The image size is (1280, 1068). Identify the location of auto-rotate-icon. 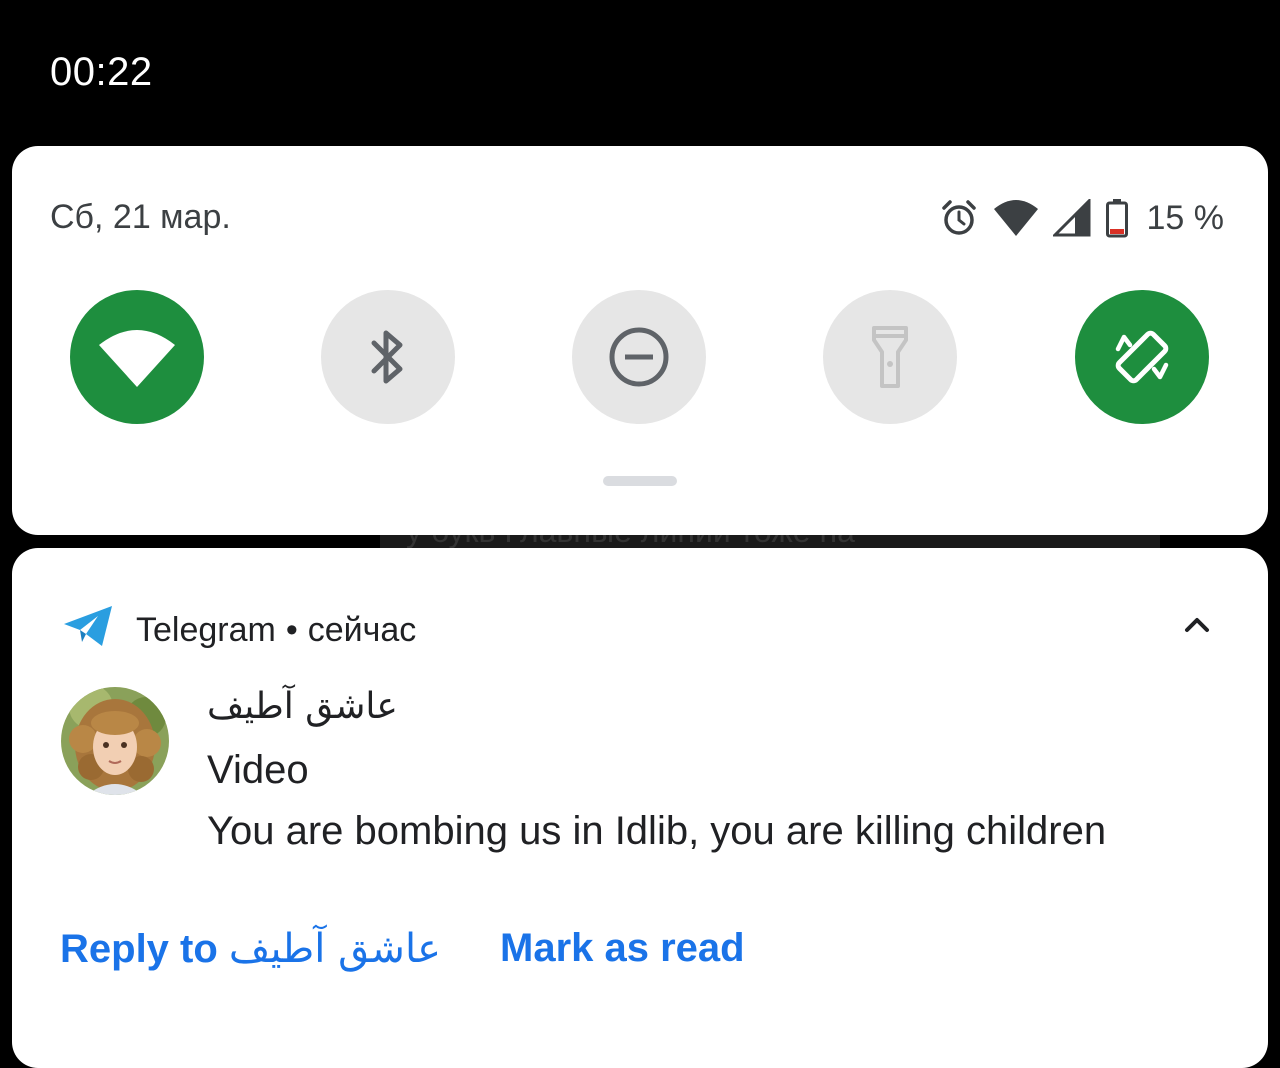
(1142, 357).